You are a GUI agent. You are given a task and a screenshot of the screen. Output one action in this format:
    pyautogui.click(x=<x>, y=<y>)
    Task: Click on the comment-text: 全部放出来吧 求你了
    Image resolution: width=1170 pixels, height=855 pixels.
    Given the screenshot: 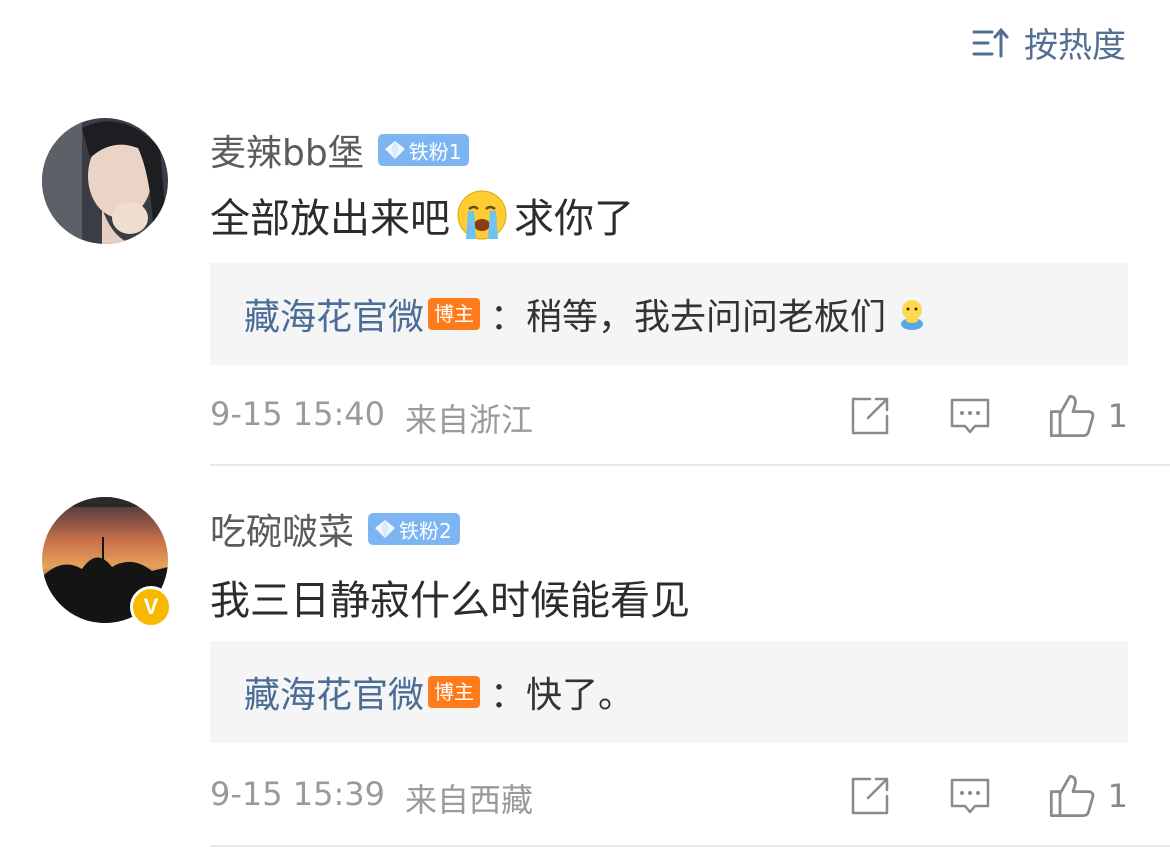 What is the action you would take?
    pyautogui.click(x=422, y=215)
    